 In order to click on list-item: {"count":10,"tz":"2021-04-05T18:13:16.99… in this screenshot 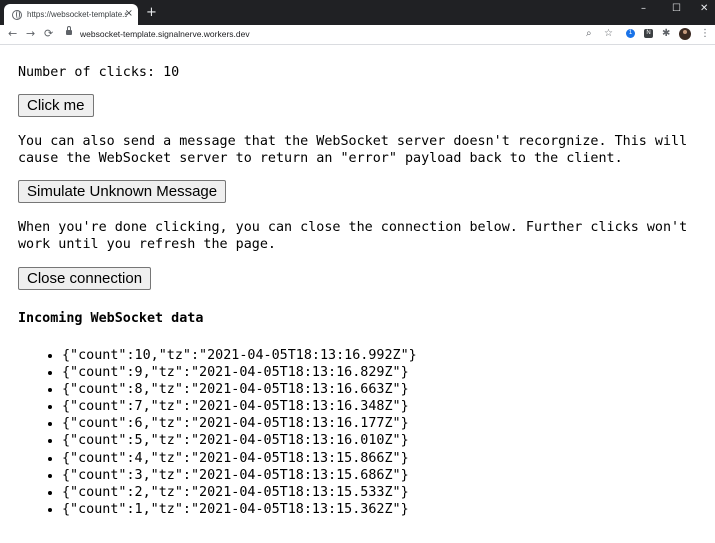, I will do `click(239, 355)`.